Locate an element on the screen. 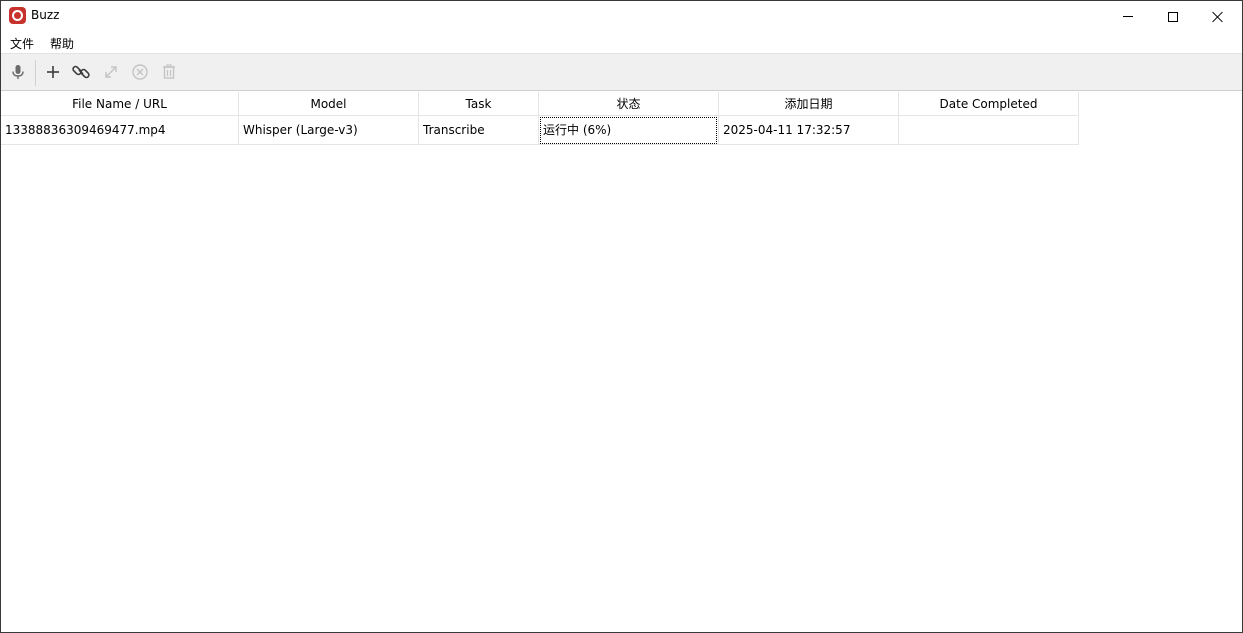 This screenshot has height=633, width=1243. column-header-status: 状态 is located at coordinates (629, 104).